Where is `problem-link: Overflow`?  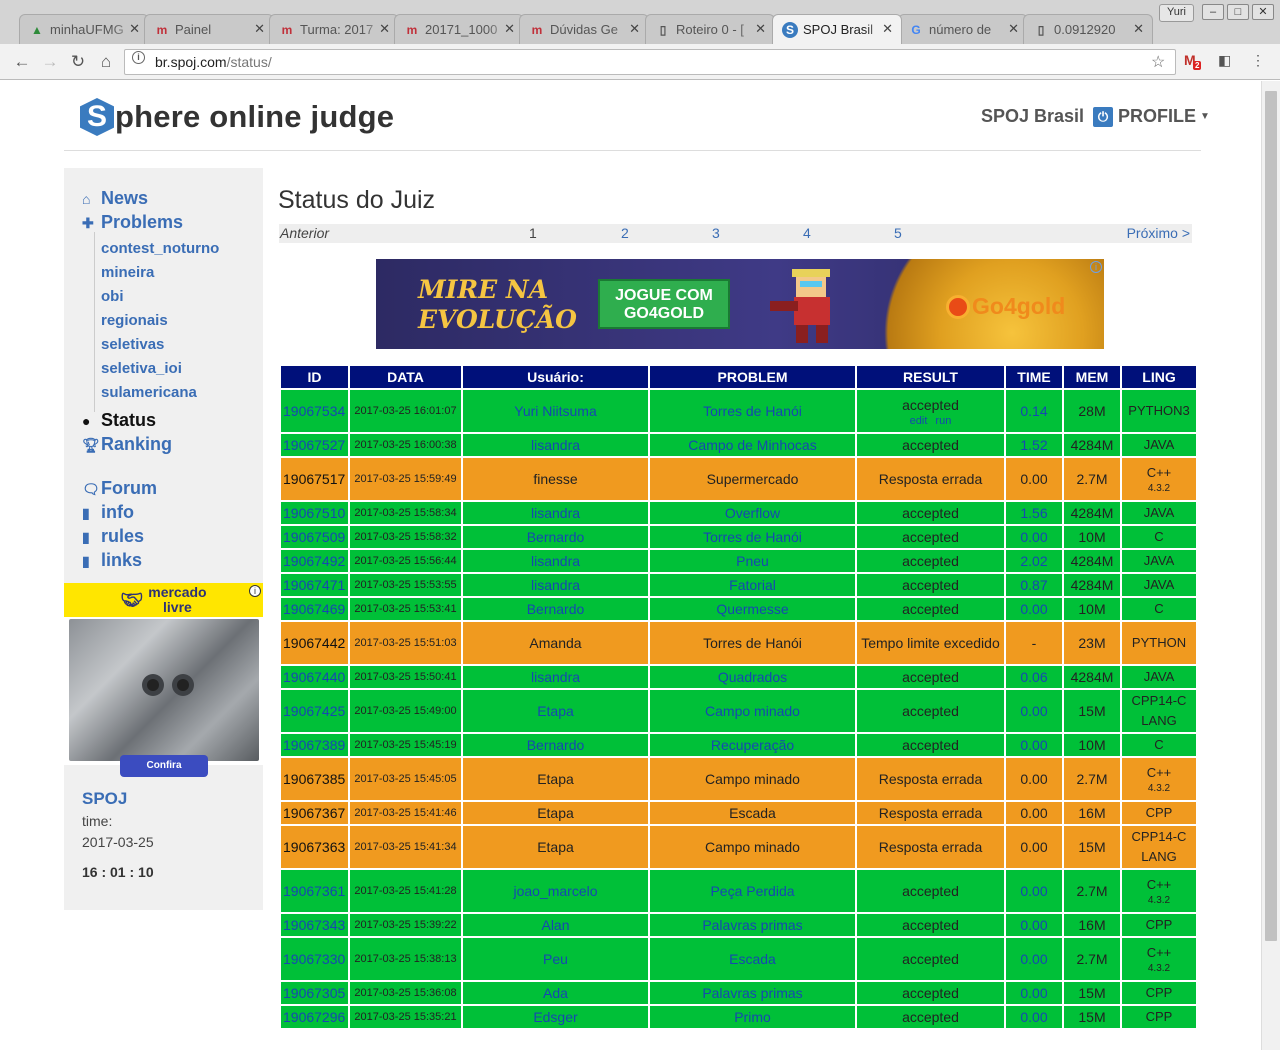
problem-link: Overflow is located at coordinates (752, 513).